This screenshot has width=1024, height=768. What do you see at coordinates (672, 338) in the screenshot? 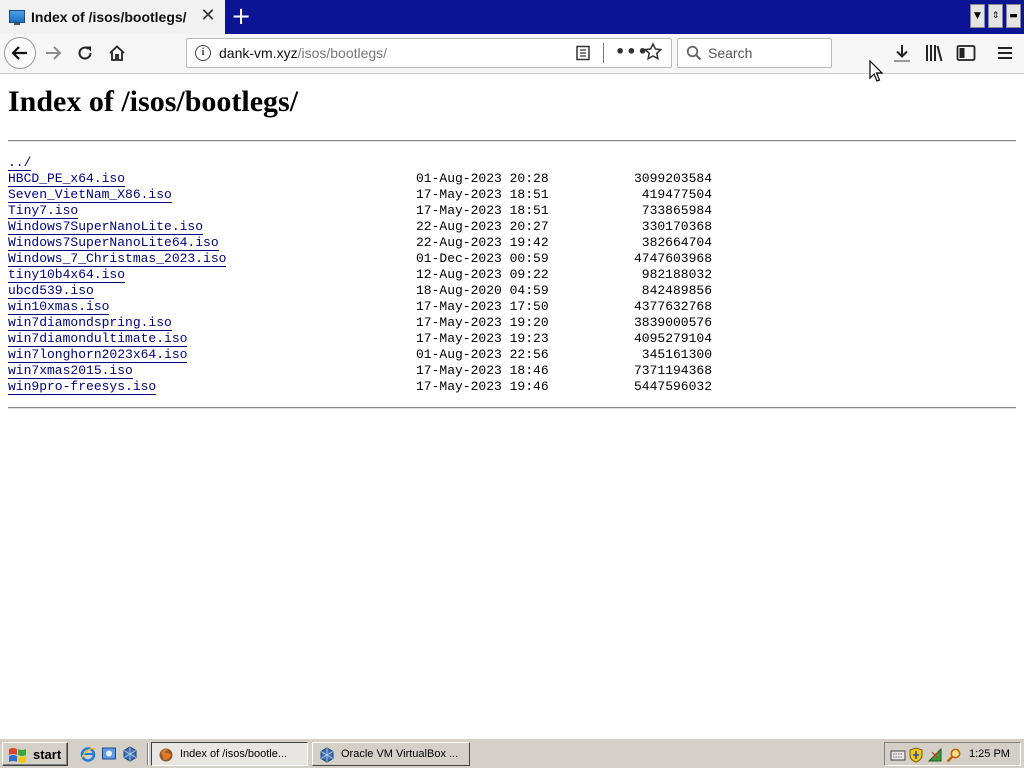
I see `file-size: 4095279104` at bounding box center [672, 338].